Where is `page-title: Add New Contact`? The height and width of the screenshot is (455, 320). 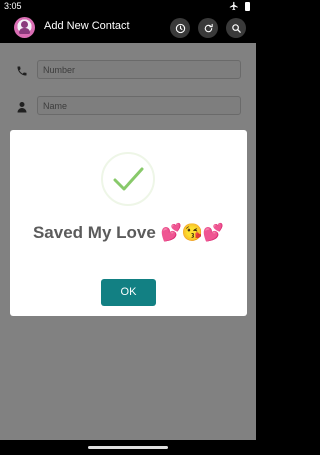
page-title: Add New Contact is located at coordinates (87, 26).